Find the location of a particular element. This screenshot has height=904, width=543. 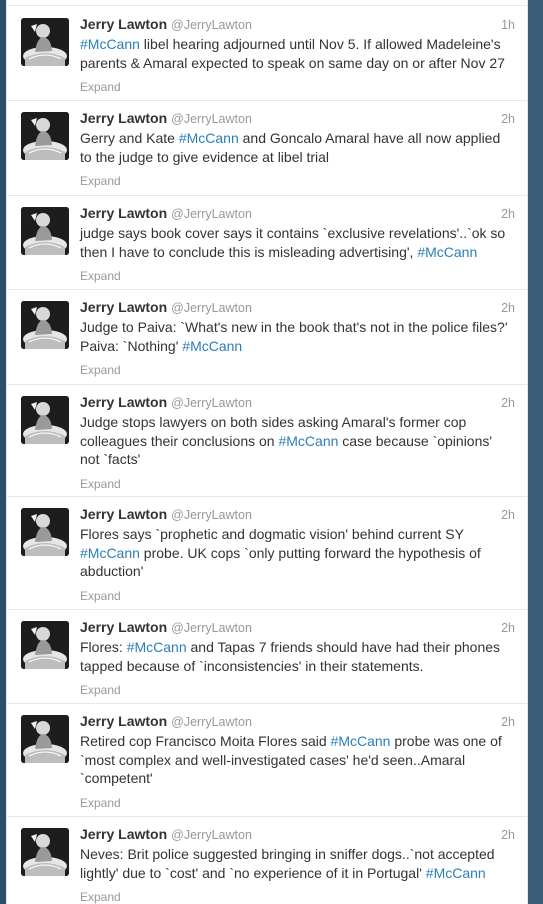

tweet-timestamp: 1h is located at coordinates (508, 25).